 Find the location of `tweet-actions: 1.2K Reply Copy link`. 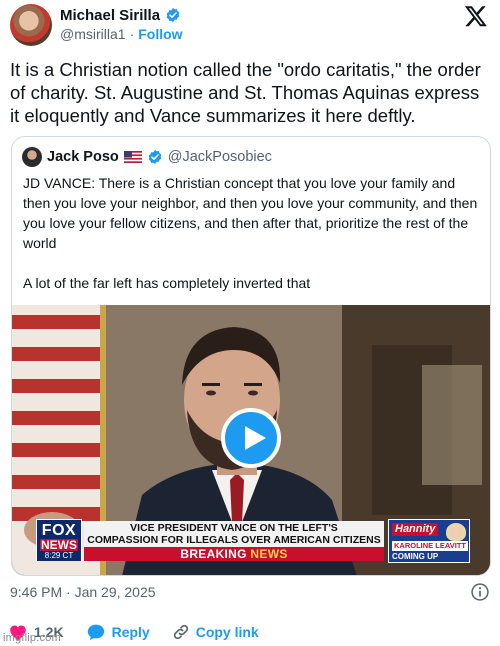

tweet-actions: 1.2K Reply Copy link is located at coordinates (250, 632).